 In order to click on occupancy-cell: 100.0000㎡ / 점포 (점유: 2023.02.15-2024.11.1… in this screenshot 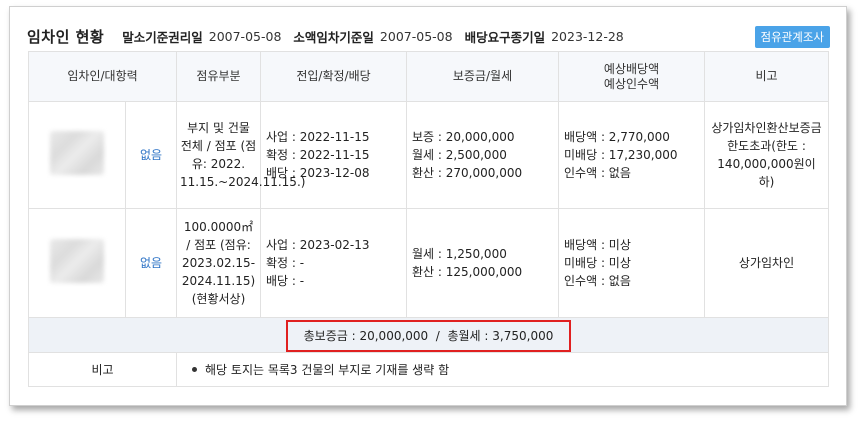, I will do `click(219, 263)`.